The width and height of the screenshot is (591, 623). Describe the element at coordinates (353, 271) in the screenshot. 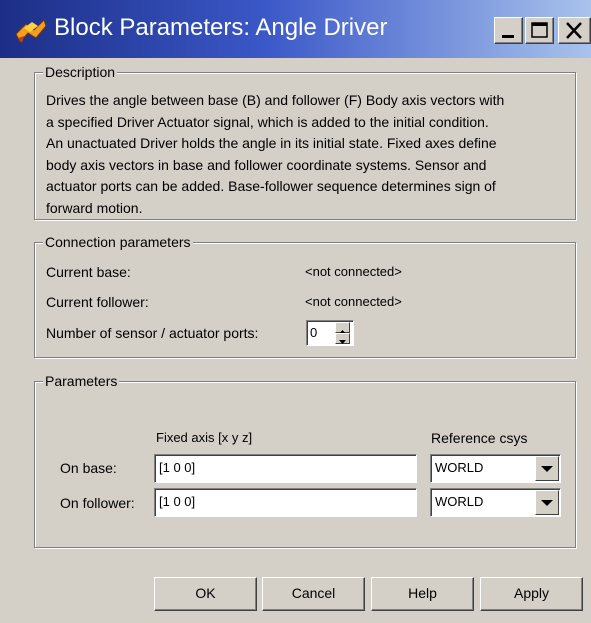

I see `current-base-value: <not connected>` at that location.